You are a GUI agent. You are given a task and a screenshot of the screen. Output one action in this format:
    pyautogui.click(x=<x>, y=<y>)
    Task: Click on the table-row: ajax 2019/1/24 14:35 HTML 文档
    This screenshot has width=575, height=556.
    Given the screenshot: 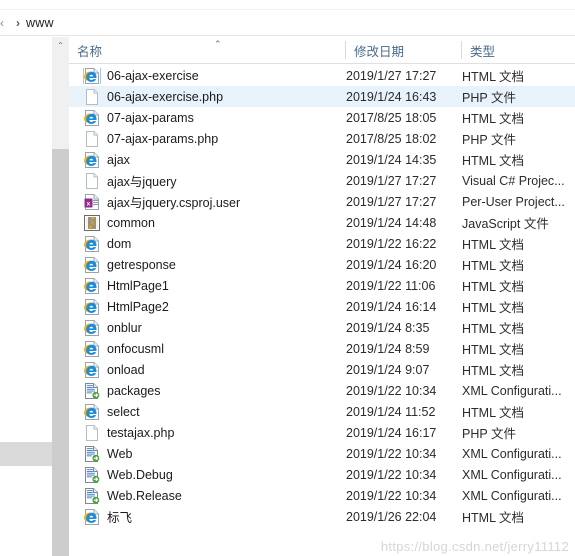 What is the action you would take?
    pyautogui.click(x=322, y=159)
    